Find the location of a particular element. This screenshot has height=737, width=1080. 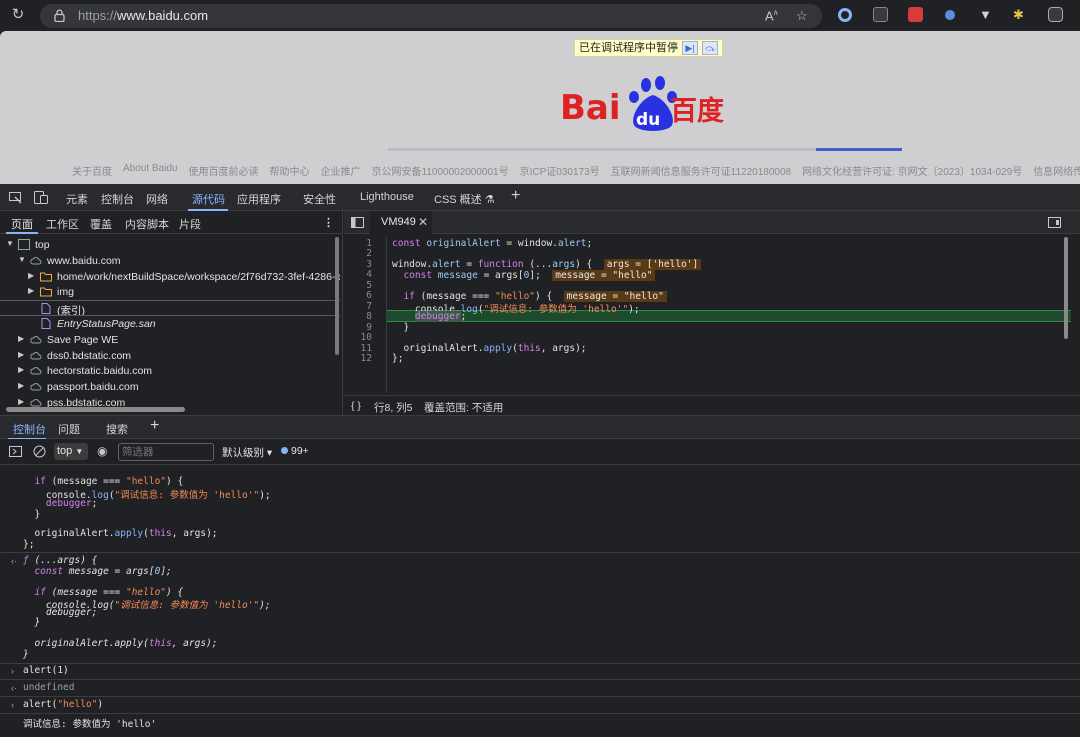

search-bar is located at coordinates (645, 149).